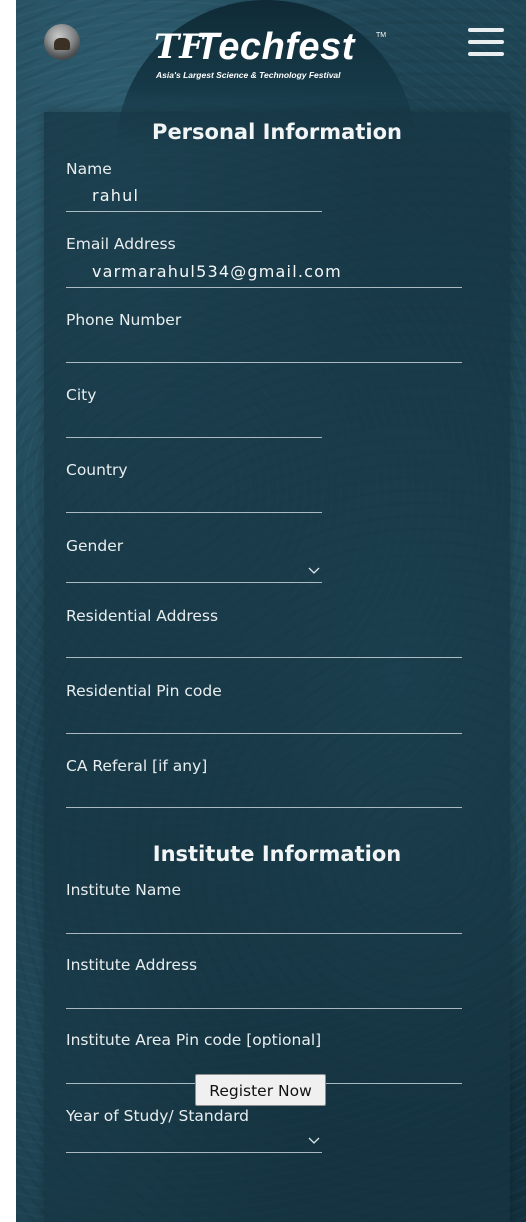 This screenshot has height=1222, width=526. Describe the element at coordinates (194, 1152) in the screenshot. I see `year-of-study-underline` at that location.